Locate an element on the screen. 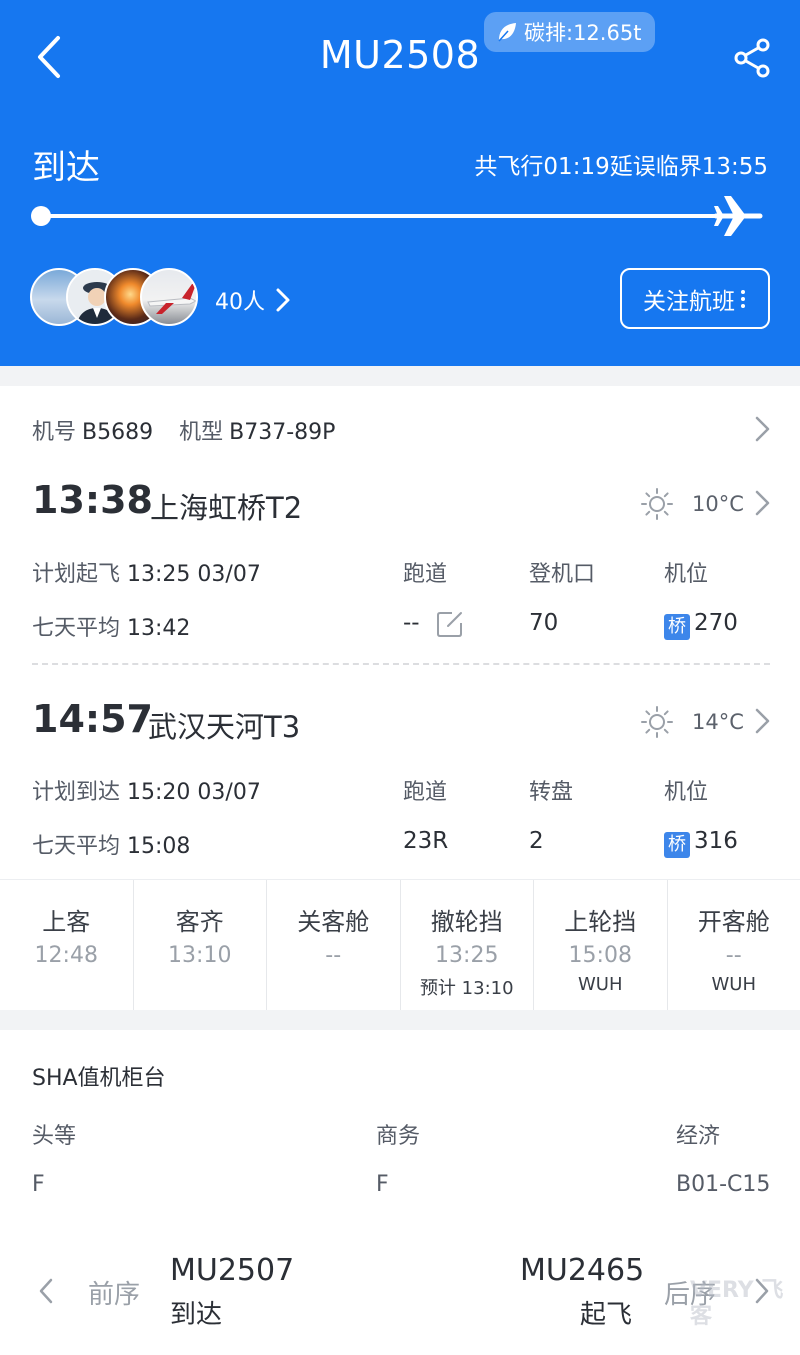 Image resolution: width=800 pixels, height=1355 pixels. op-boarding: 上客 12:48 is located at coordinates (67, 945).